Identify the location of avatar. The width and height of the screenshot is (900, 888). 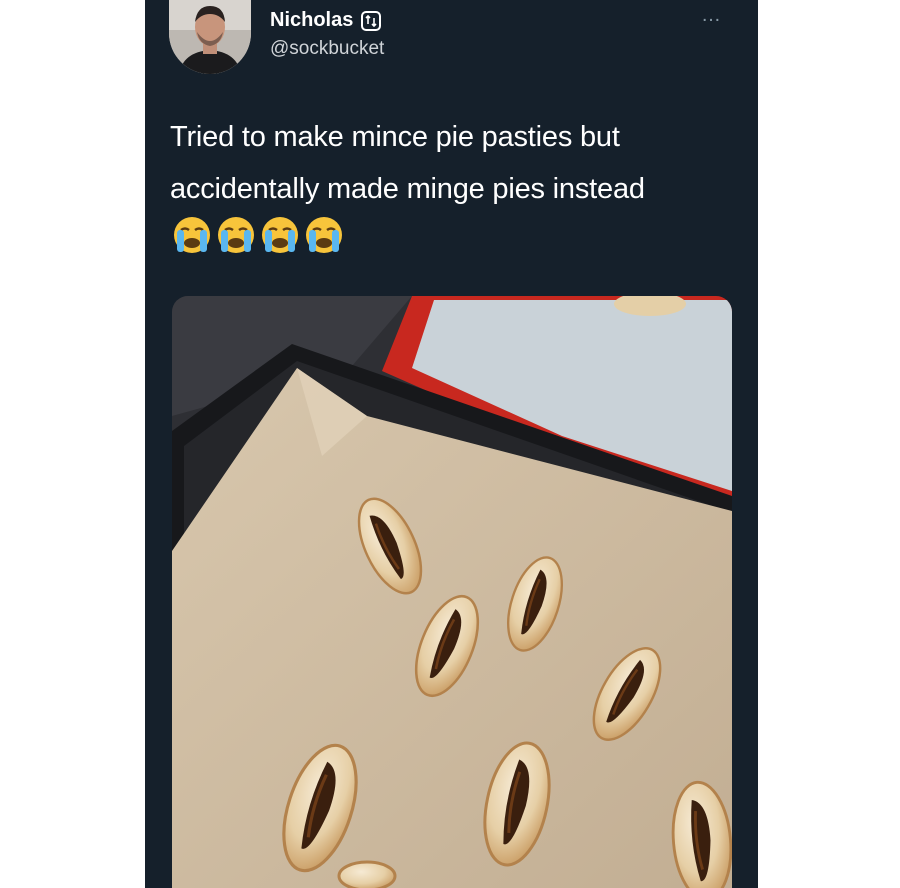
(210, 37).